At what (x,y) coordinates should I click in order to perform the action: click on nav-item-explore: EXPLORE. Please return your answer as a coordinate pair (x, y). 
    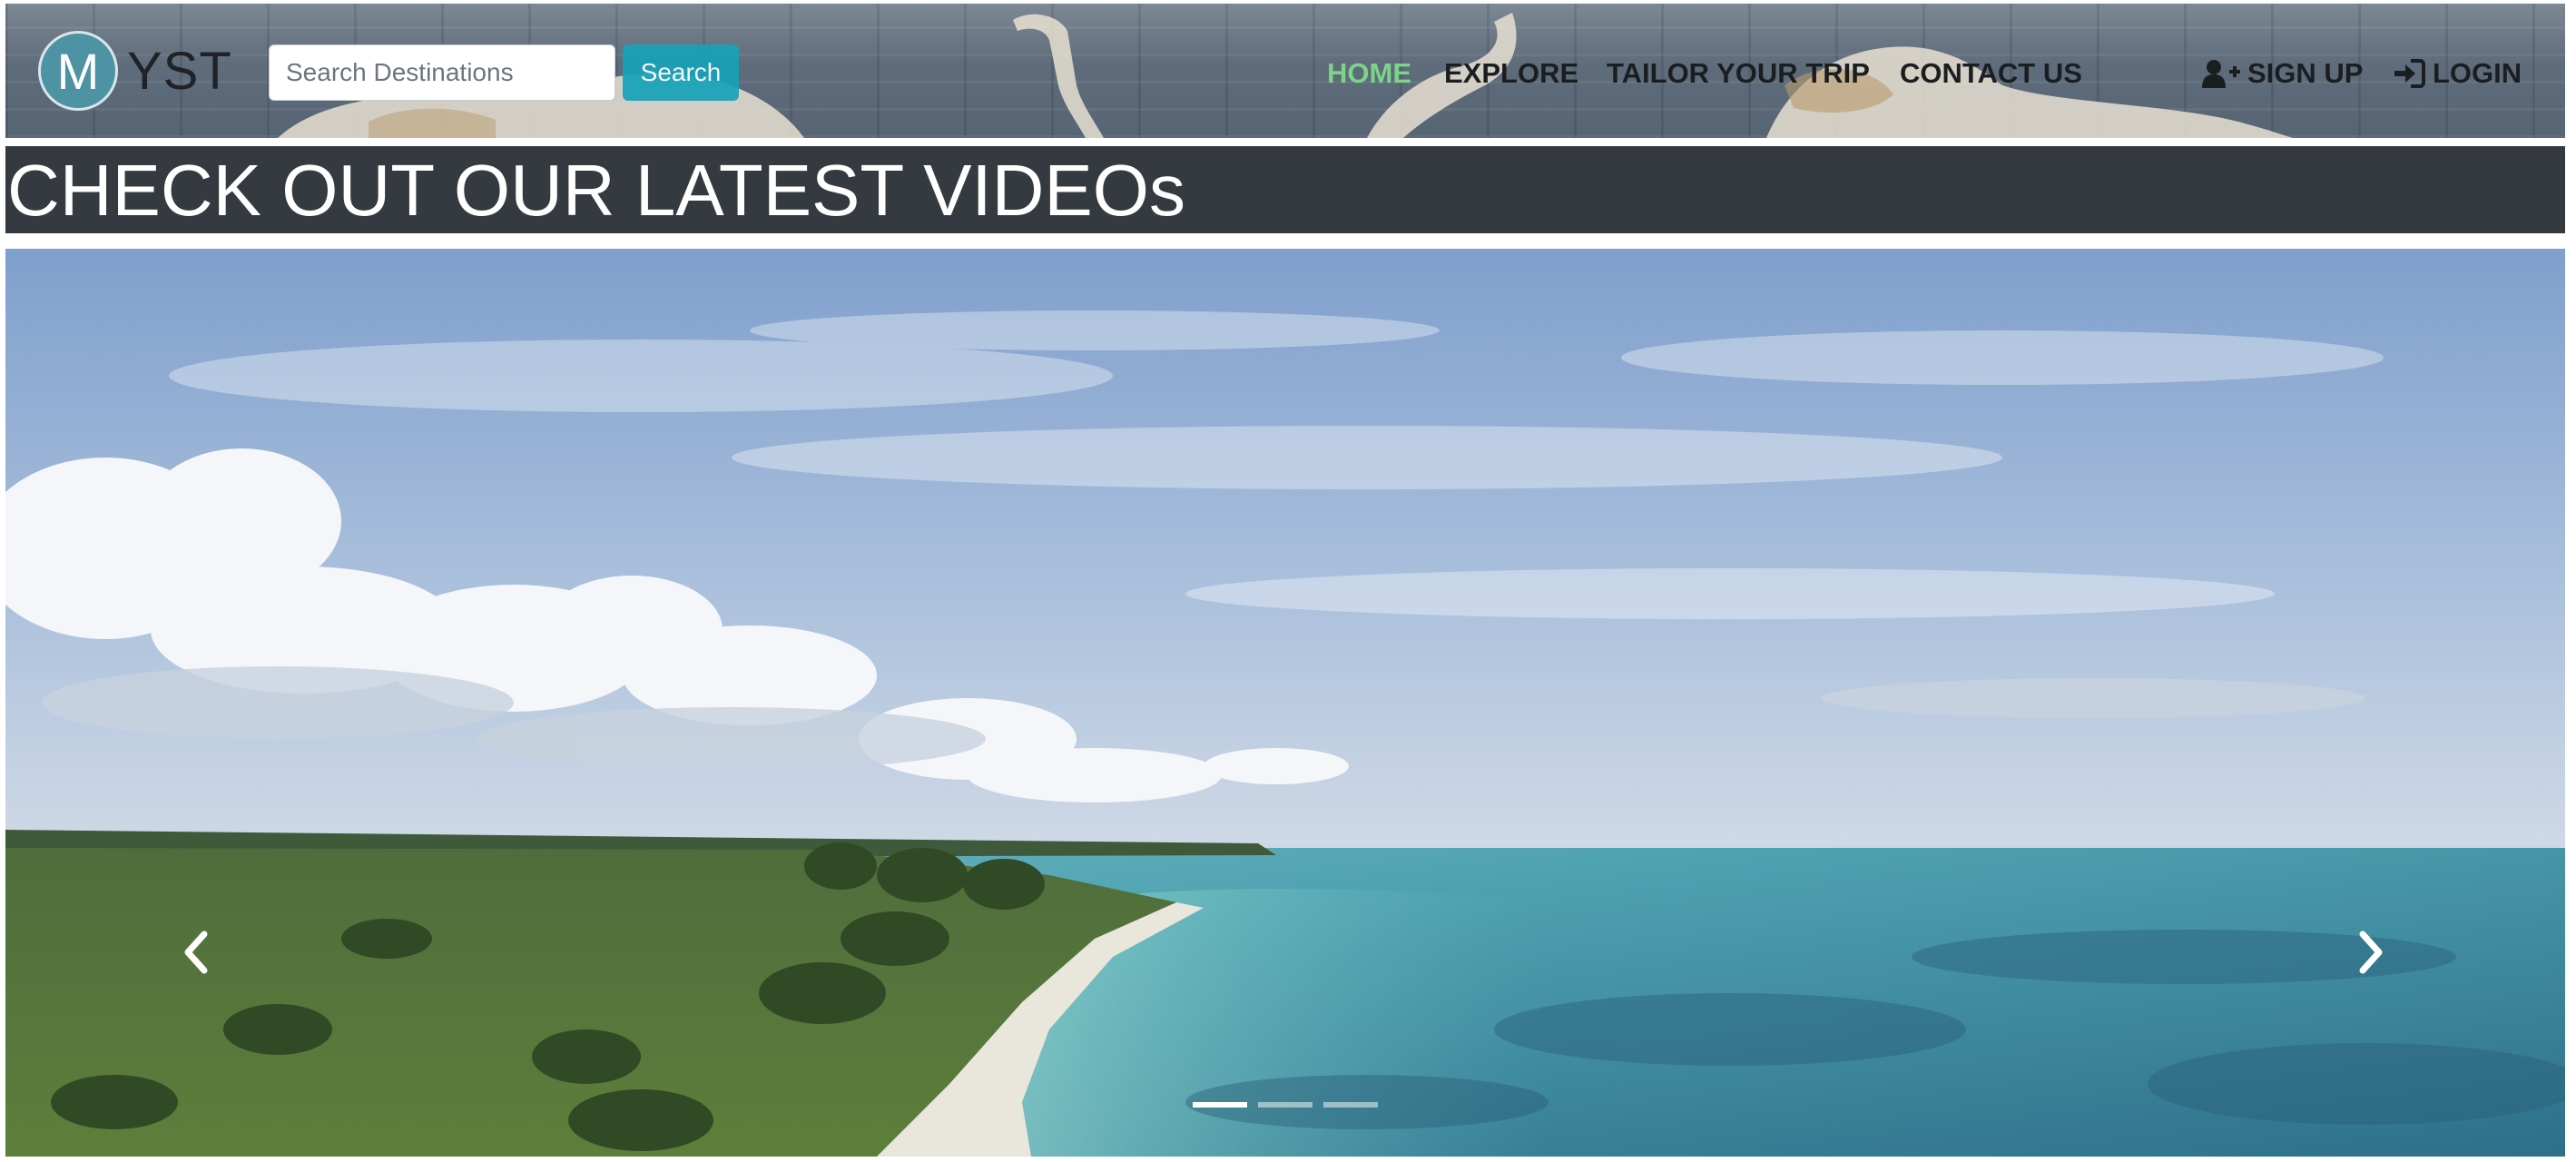
    Looking at the image, I should click on (1511, 73).